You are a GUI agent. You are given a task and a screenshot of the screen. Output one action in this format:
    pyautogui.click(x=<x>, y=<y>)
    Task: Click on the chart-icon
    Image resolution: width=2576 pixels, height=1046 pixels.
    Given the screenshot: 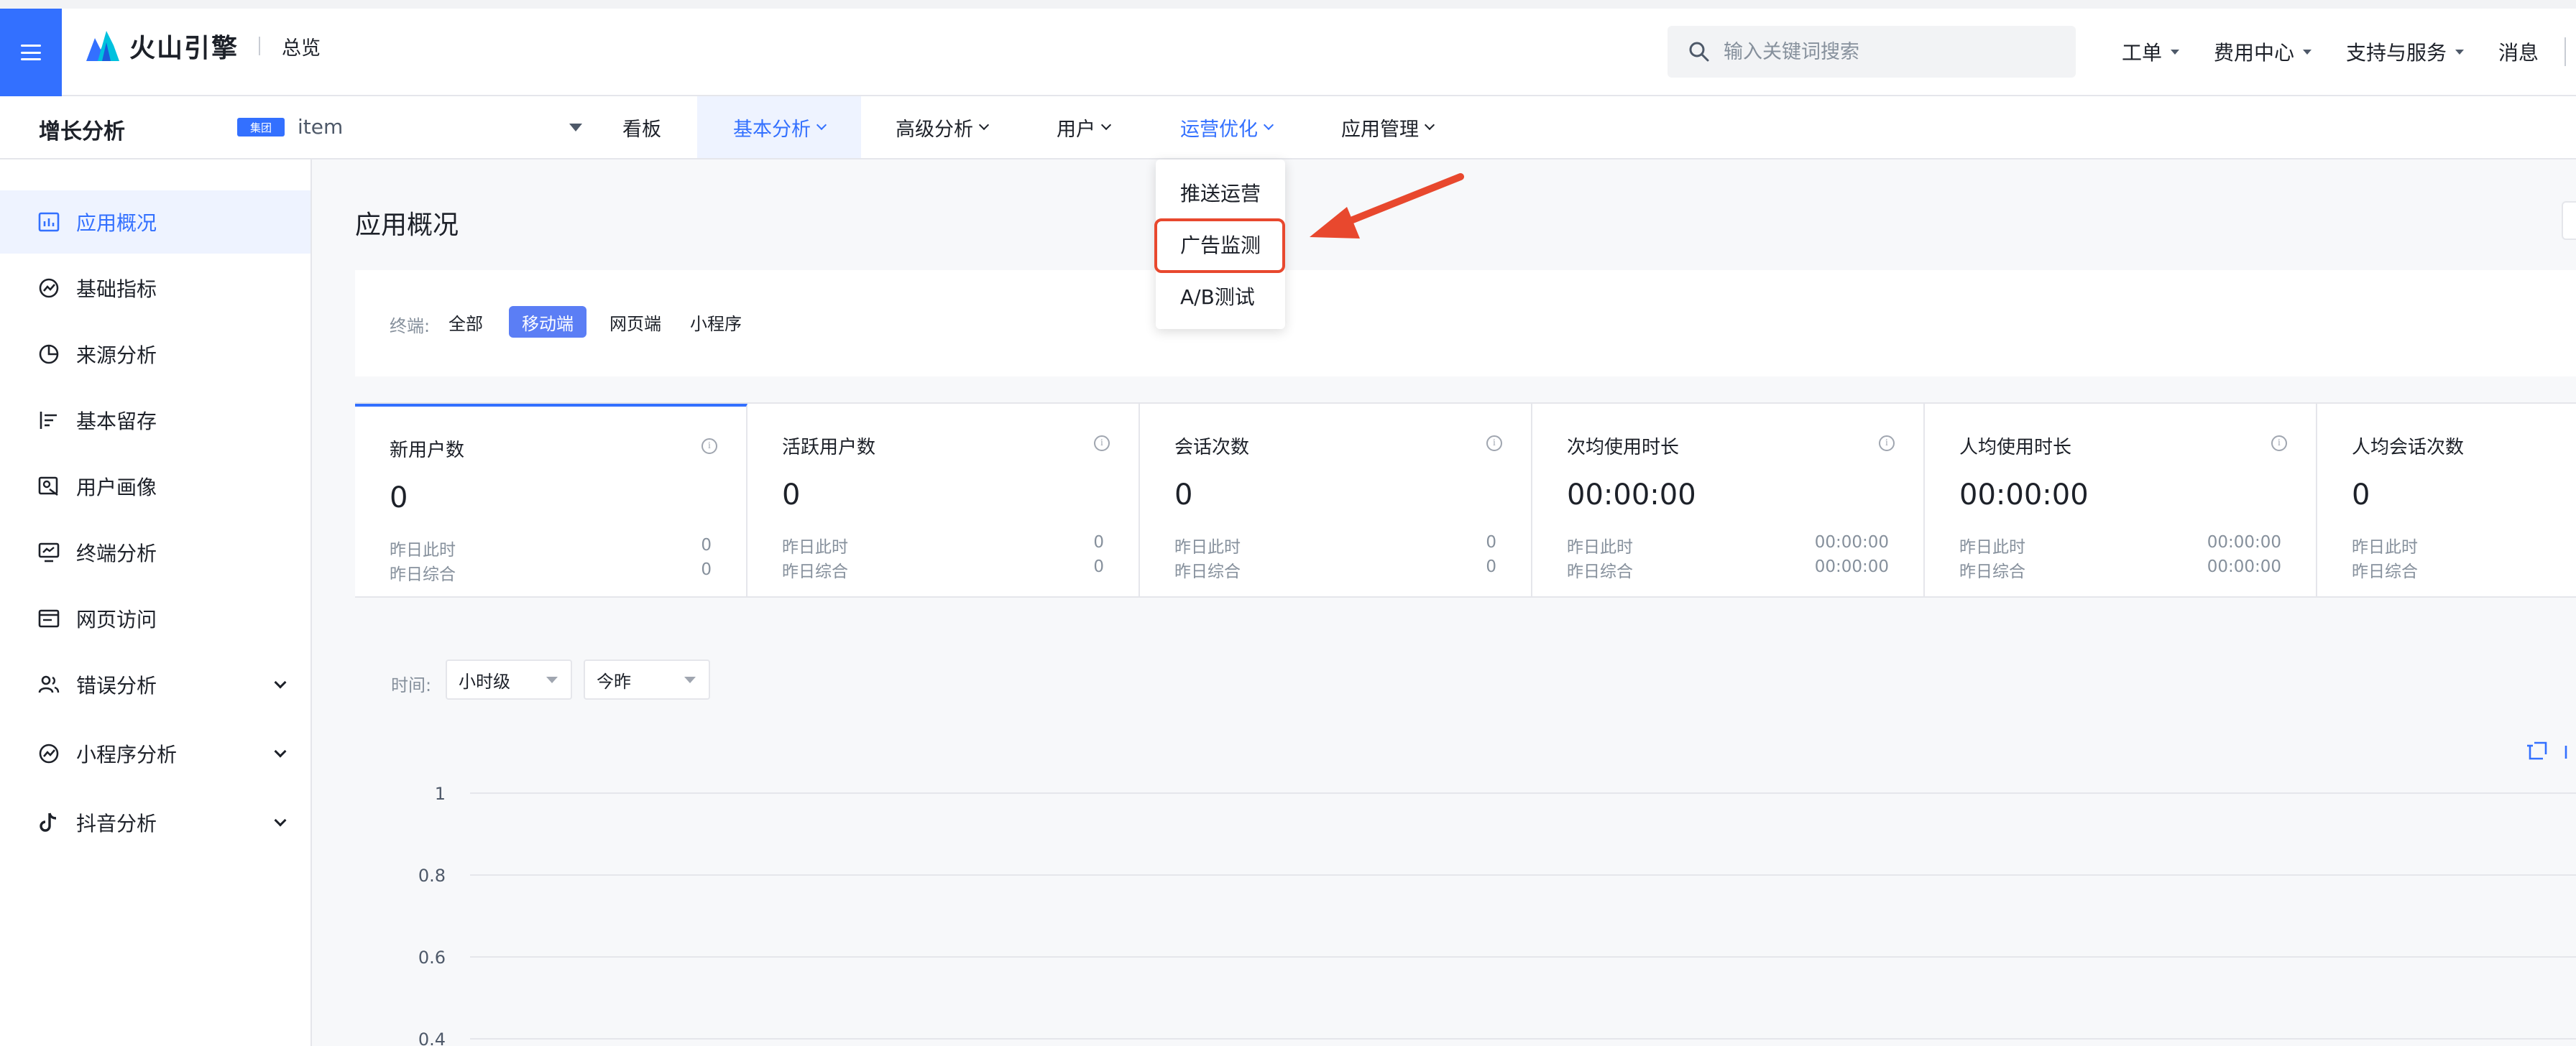 What is the action you would take?
    pyautogui.click(x=49, y=222)
    